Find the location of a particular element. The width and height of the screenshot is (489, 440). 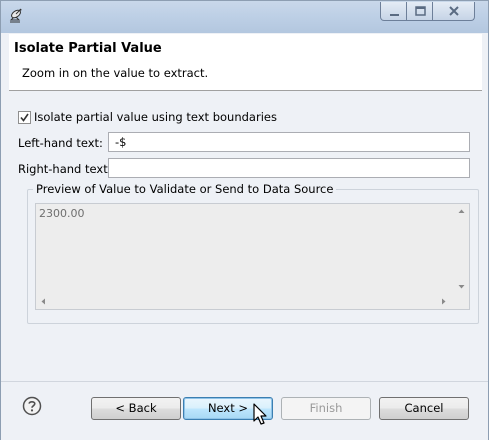

maximize-button is located at coordinates (419, 11).